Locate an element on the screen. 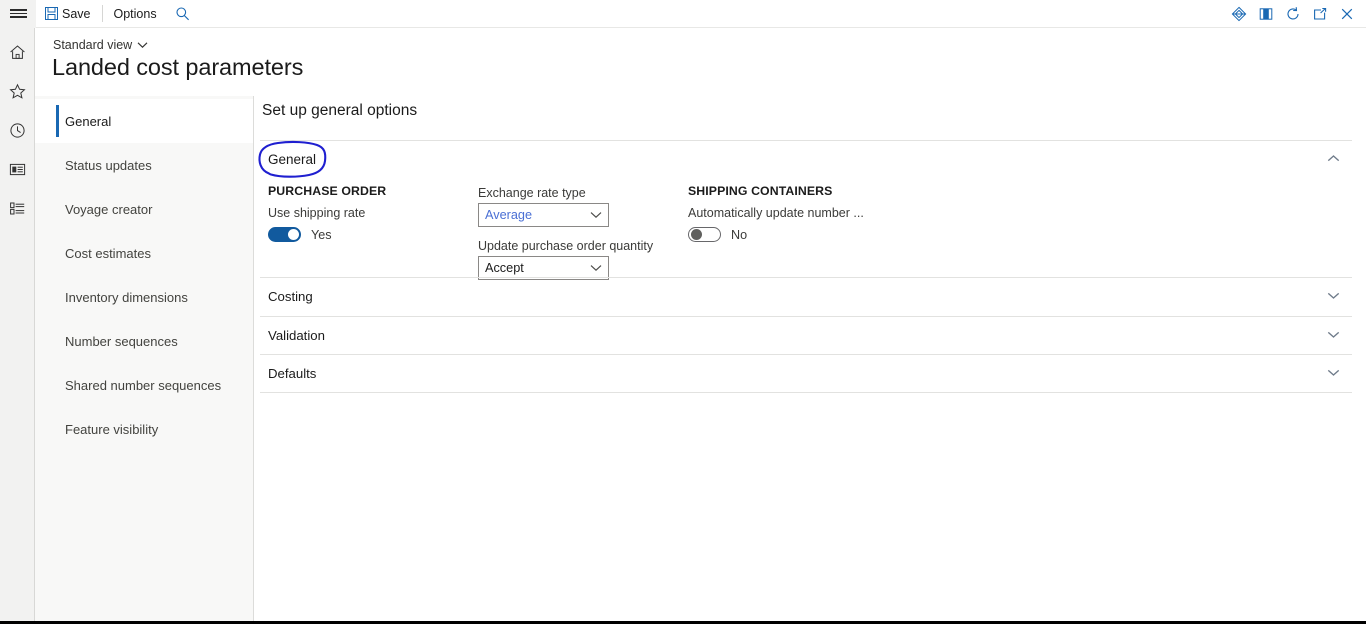 Image resolution: width=1366 pixels, height=624 pixels. update-po-quantity-label: Update purchase order quantity is located at coordinates (566, 246).